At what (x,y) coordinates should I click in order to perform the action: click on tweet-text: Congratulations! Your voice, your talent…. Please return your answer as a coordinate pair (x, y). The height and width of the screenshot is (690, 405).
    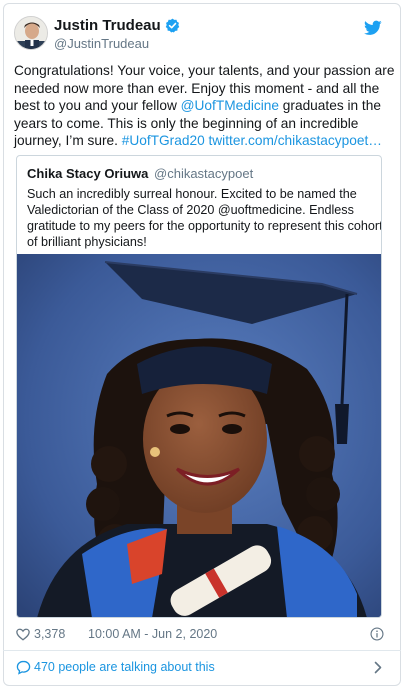
    Looking at the image, I should click on (204, 106).